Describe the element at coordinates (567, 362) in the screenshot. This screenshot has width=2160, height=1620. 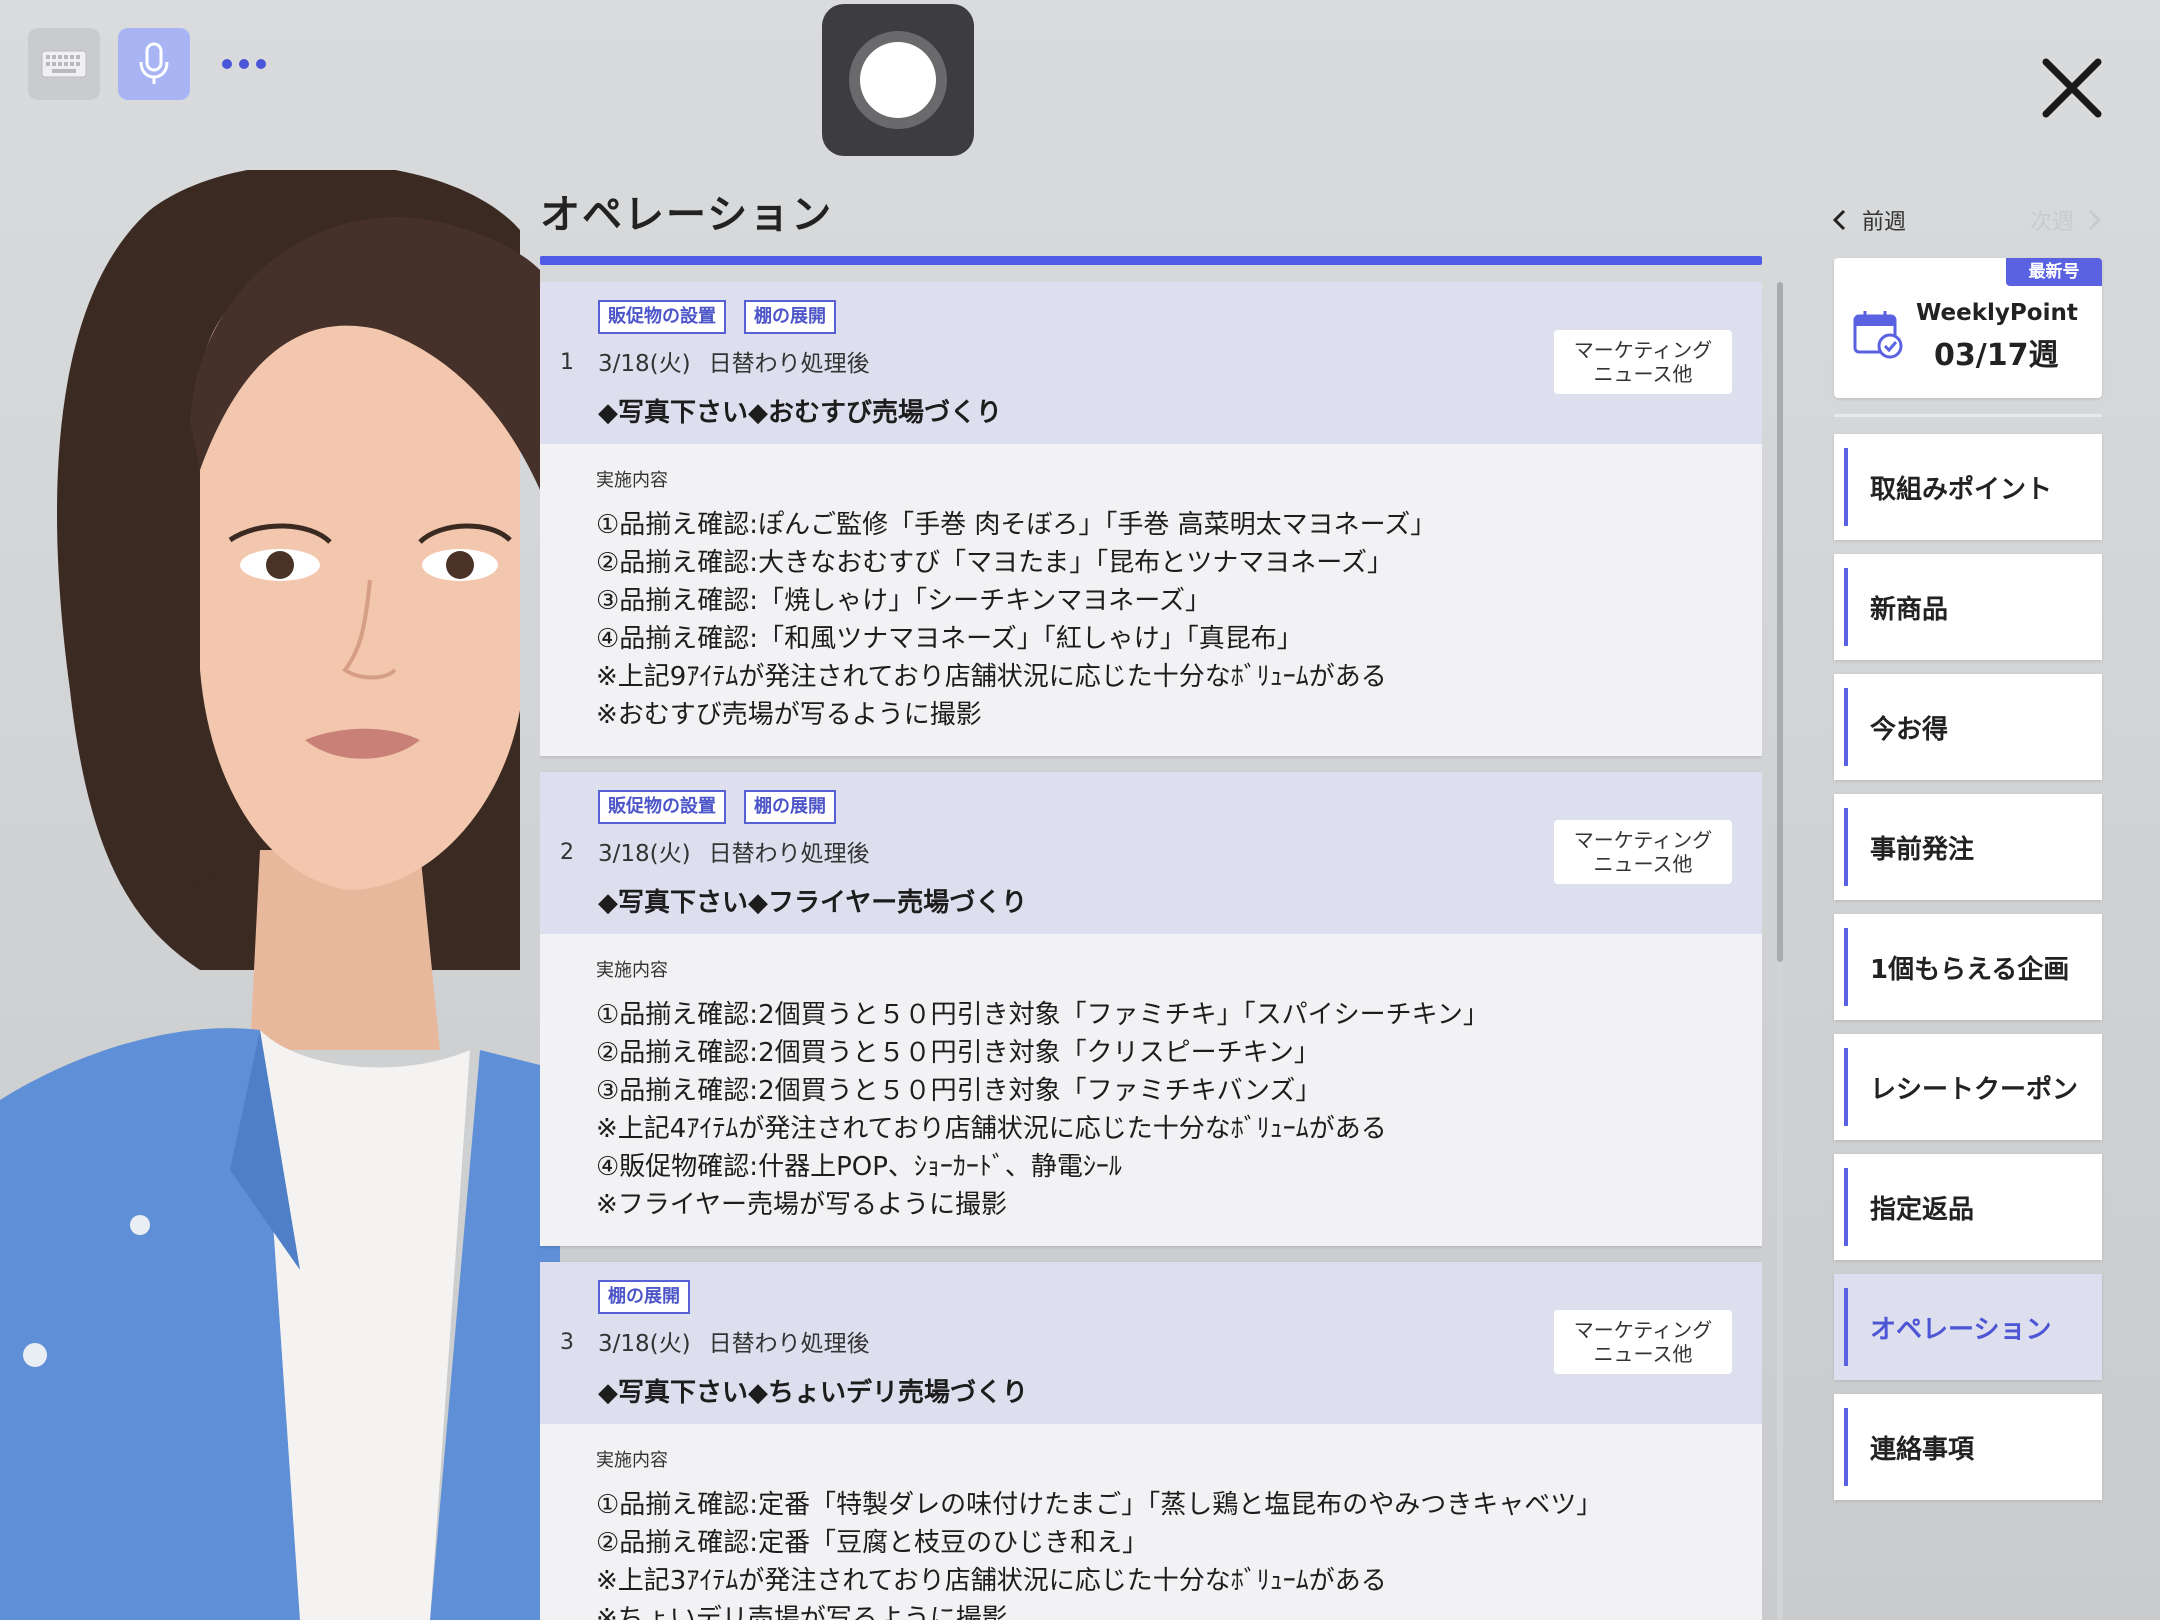
I see `card-number: 1` at that location.